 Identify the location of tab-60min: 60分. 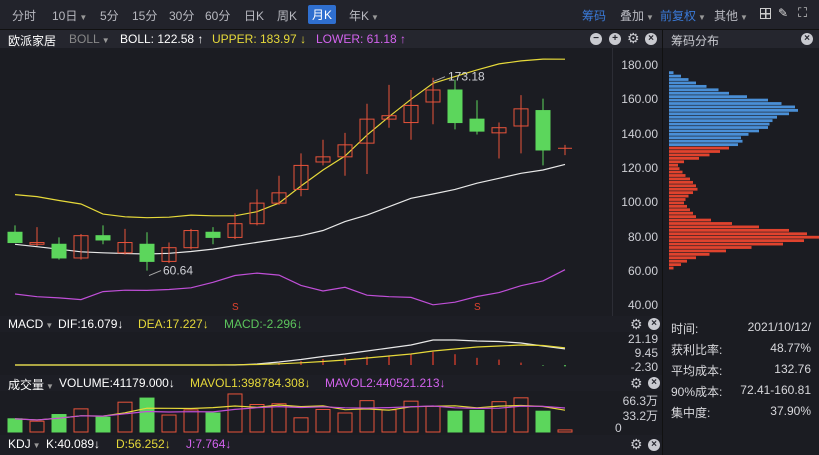
(217, 15).